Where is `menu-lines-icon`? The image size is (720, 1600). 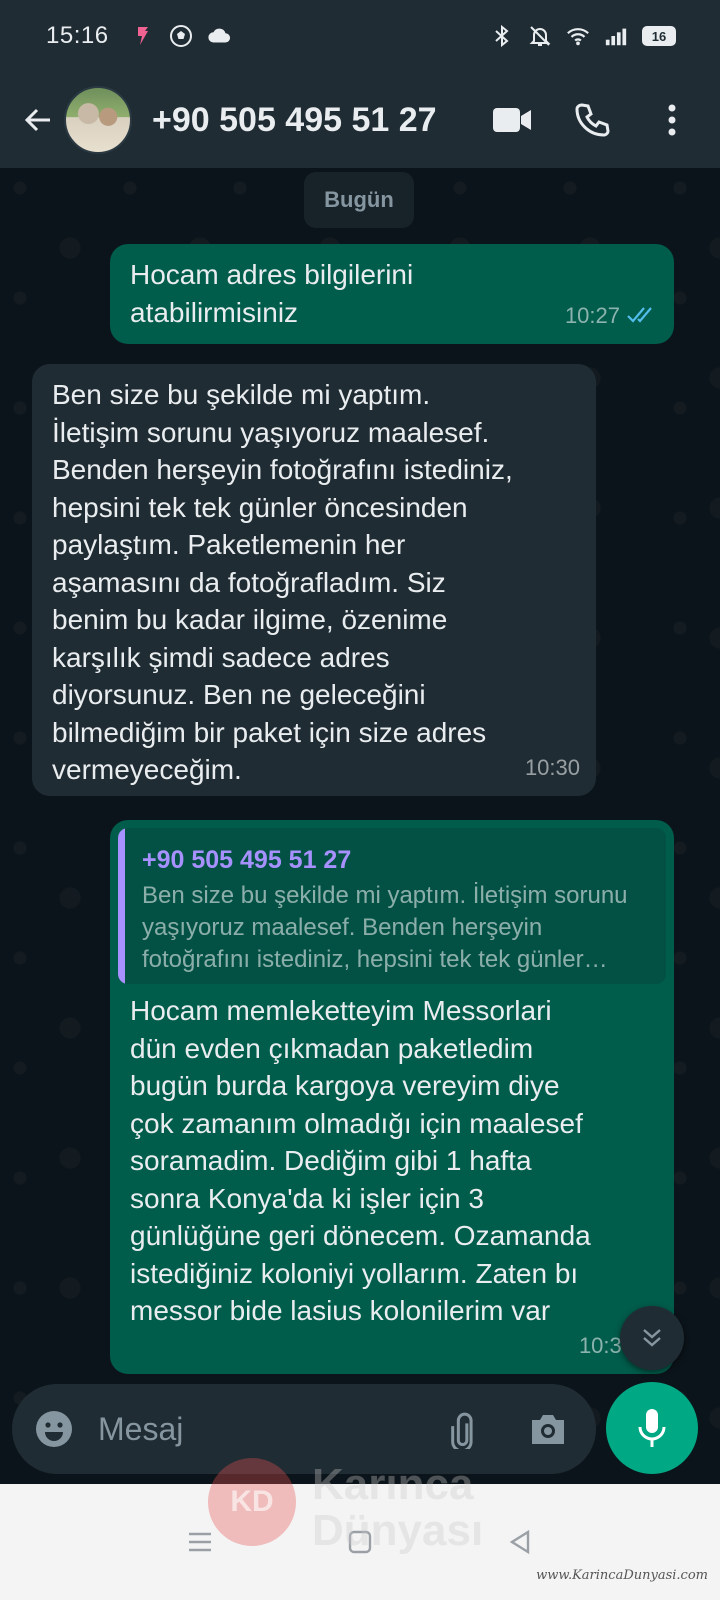 menu-lines-icon is located at coordinates (200, 1542).